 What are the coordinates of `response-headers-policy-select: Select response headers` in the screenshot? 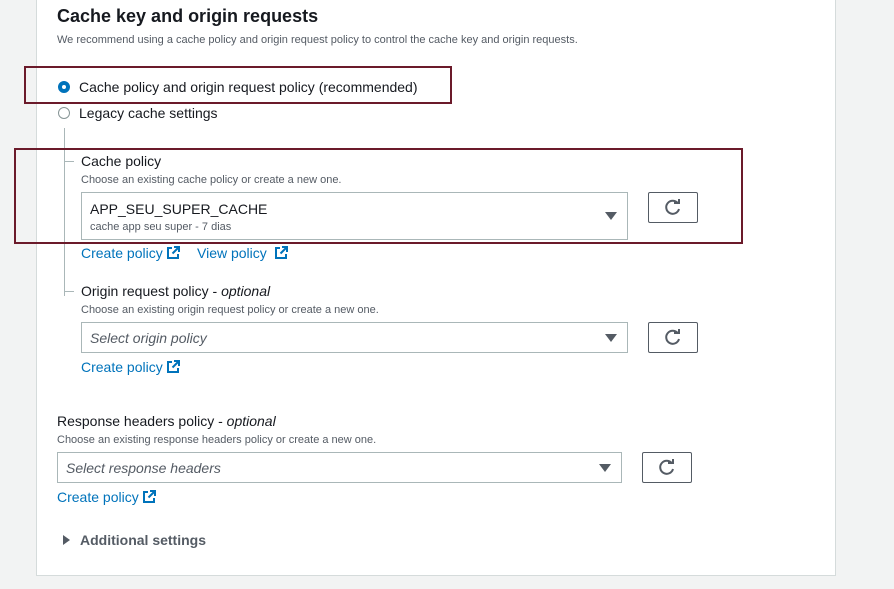 It's located at (339, 467).